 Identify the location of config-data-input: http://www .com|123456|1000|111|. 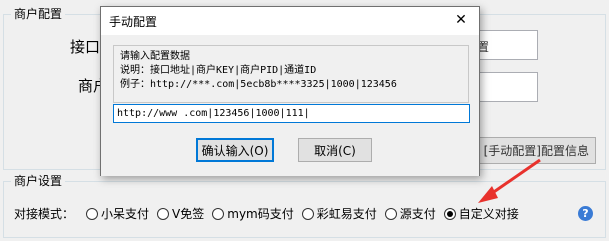
(291, 113).